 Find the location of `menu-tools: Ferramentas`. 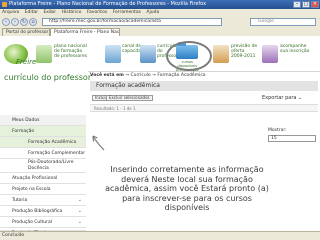

menu-tools: Ferramentas is located at coordinates (127, 12).